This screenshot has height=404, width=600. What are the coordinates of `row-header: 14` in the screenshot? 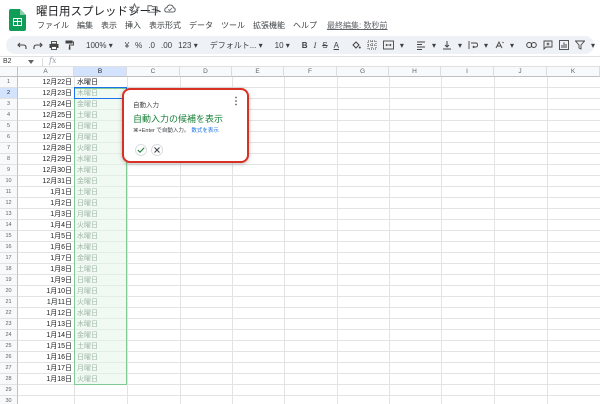 It's located at (9, 225).